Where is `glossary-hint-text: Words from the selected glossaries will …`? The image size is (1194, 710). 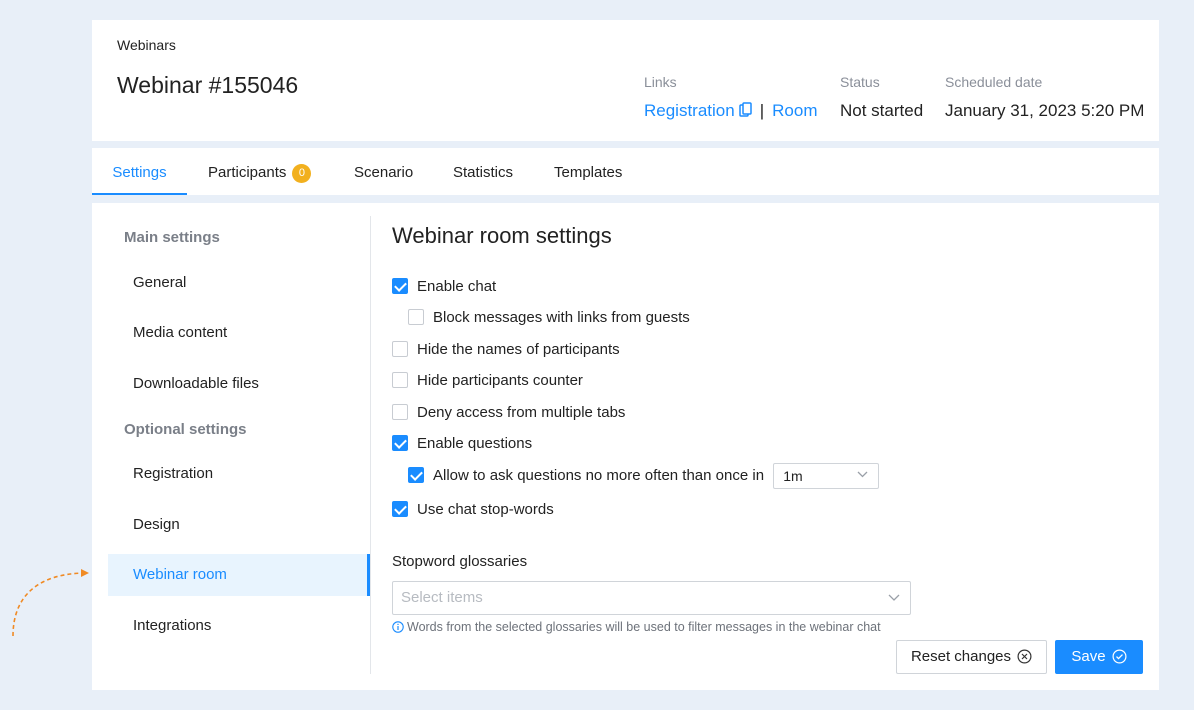
glossary-hint-text: Words from the selected glossaries will … is located at coordinates (644, 627).